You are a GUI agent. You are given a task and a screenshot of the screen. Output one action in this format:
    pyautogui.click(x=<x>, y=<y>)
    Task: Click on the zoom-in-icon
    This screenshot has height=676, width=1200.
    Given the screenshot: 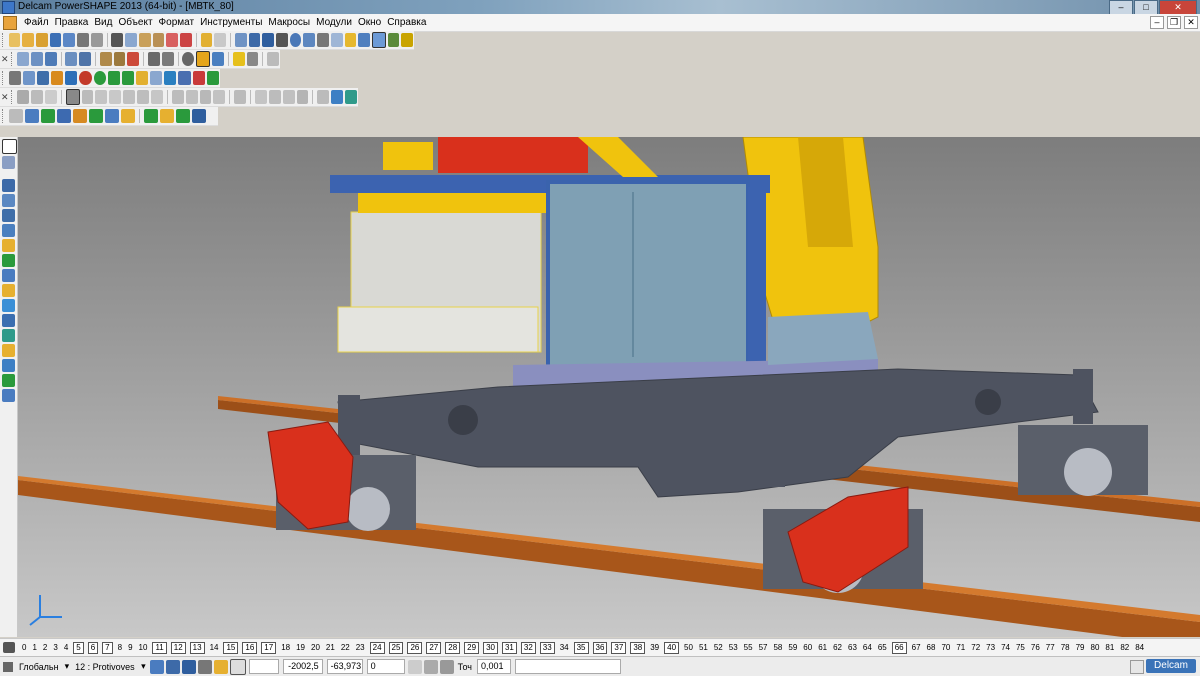 What is the action you would take?
    pyautogui.click(x=105, y=59)
    